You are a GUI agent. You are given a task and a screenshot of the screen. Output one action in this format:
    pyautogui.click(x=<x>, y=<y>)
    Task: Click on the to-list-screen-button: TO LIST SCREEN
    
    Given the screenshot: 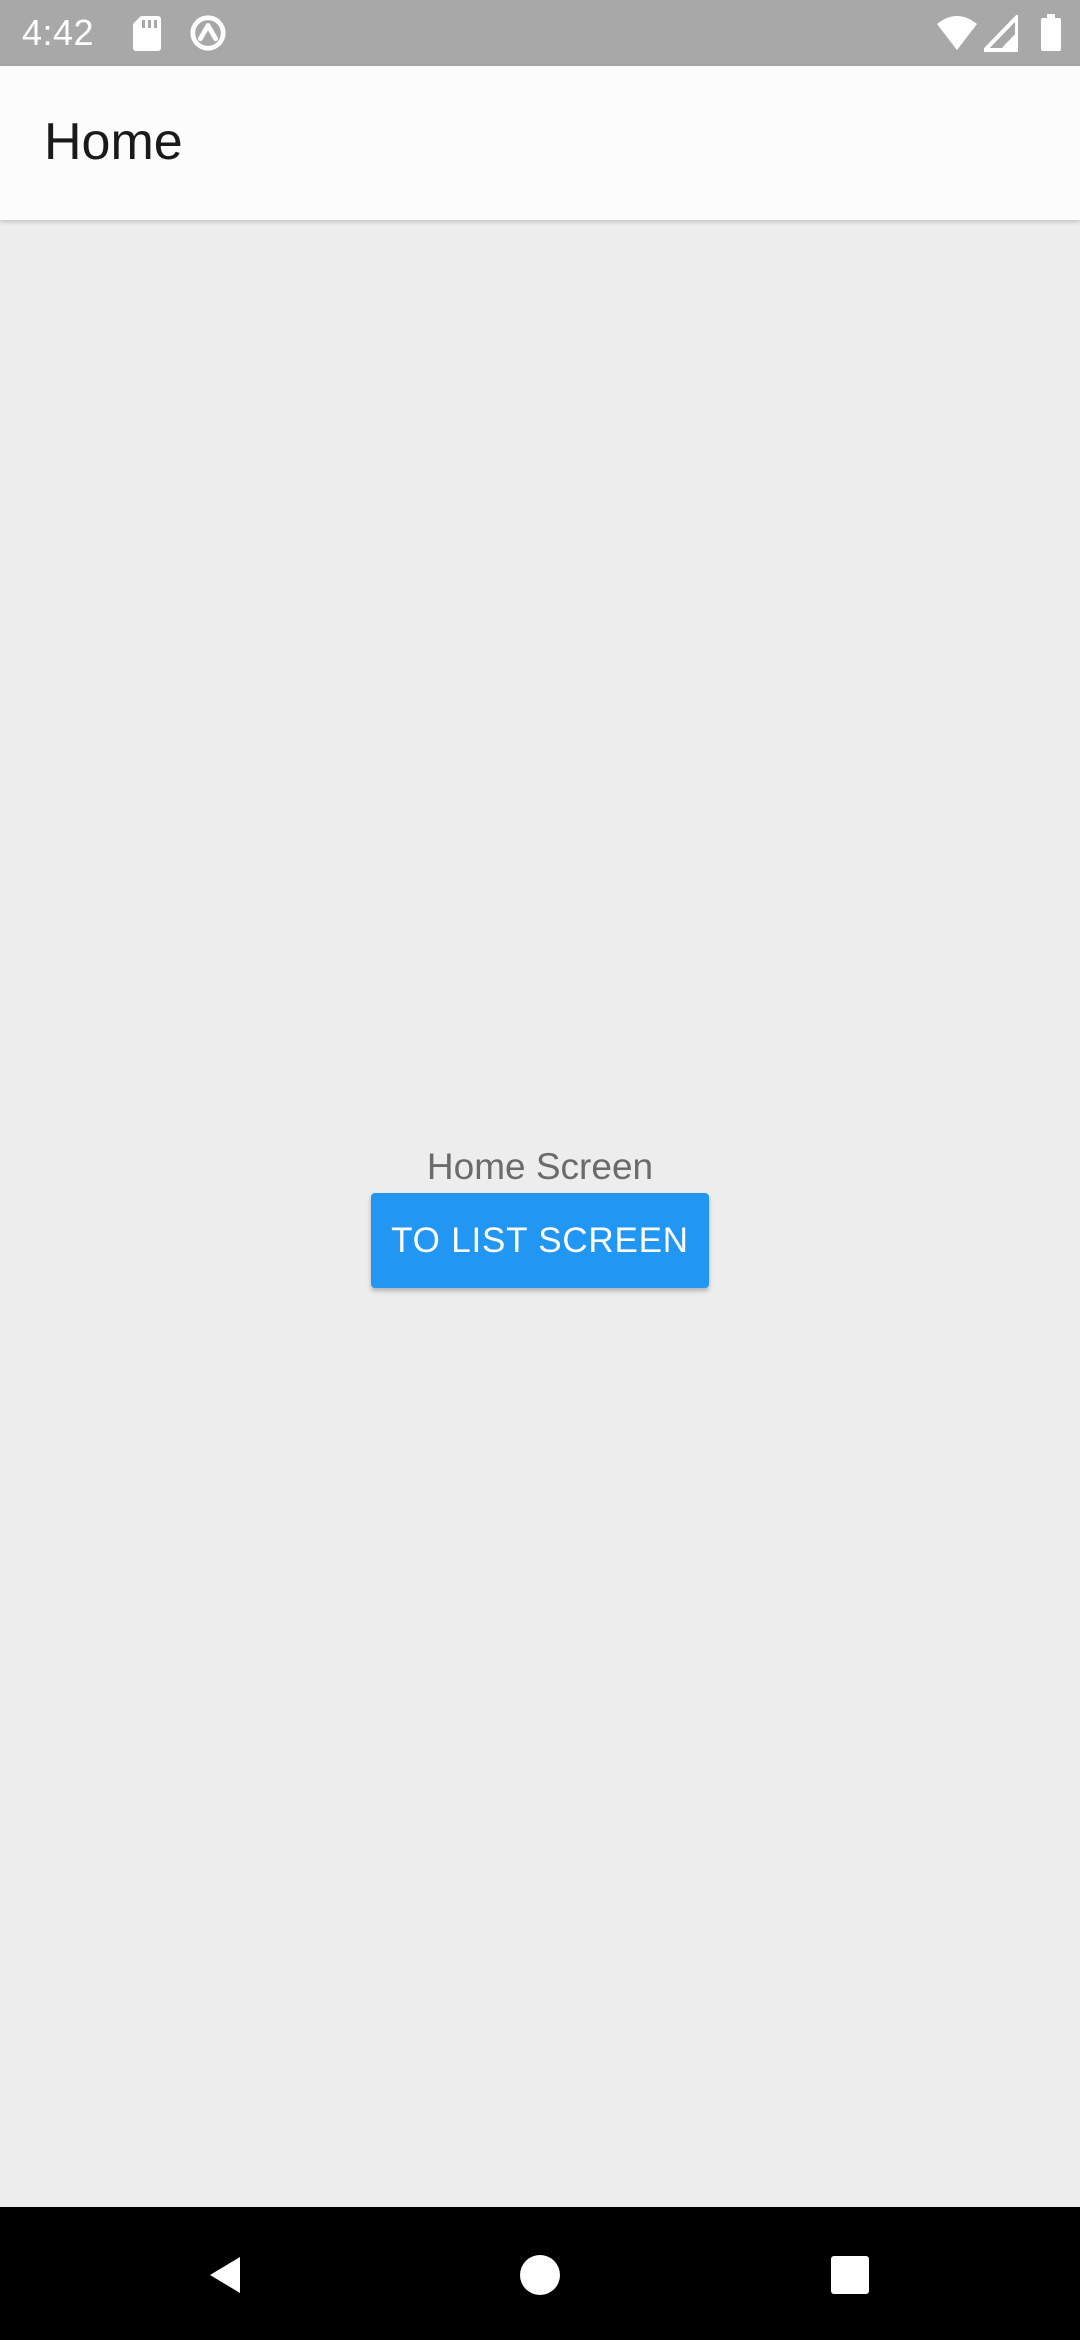 What is the action you would take?
    pyautogui.click(x=540, y=1240)
    